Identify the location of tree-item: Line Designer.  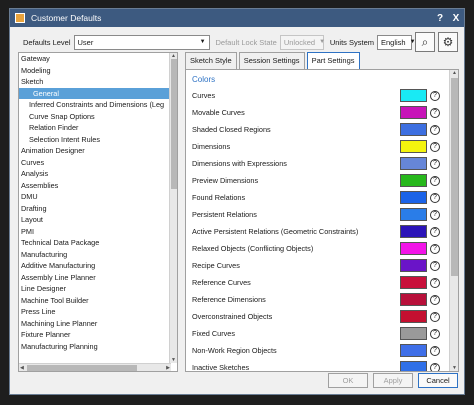
(98, 289).